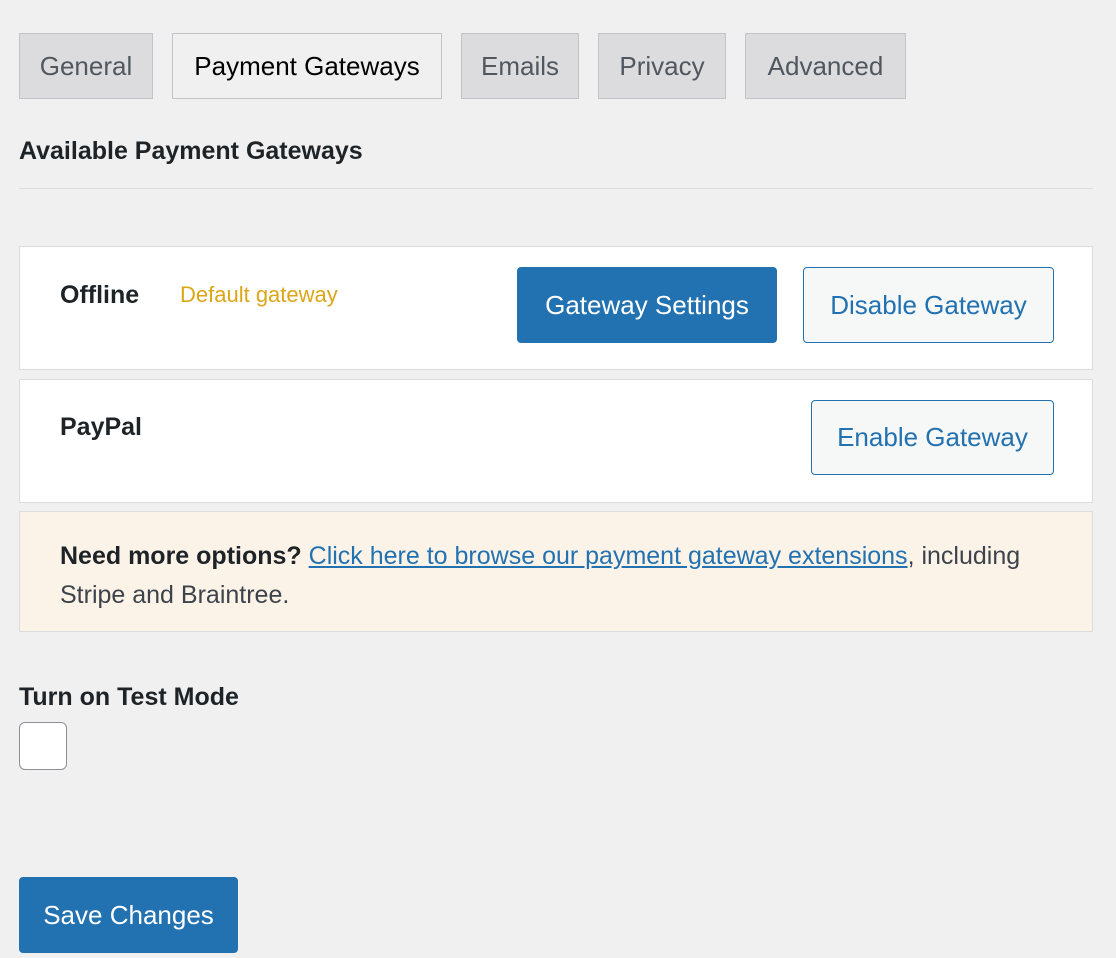 The image size is (1116, 958). I want to click on tab-payment-gateways: Payment Gateways, so click(307, 66).